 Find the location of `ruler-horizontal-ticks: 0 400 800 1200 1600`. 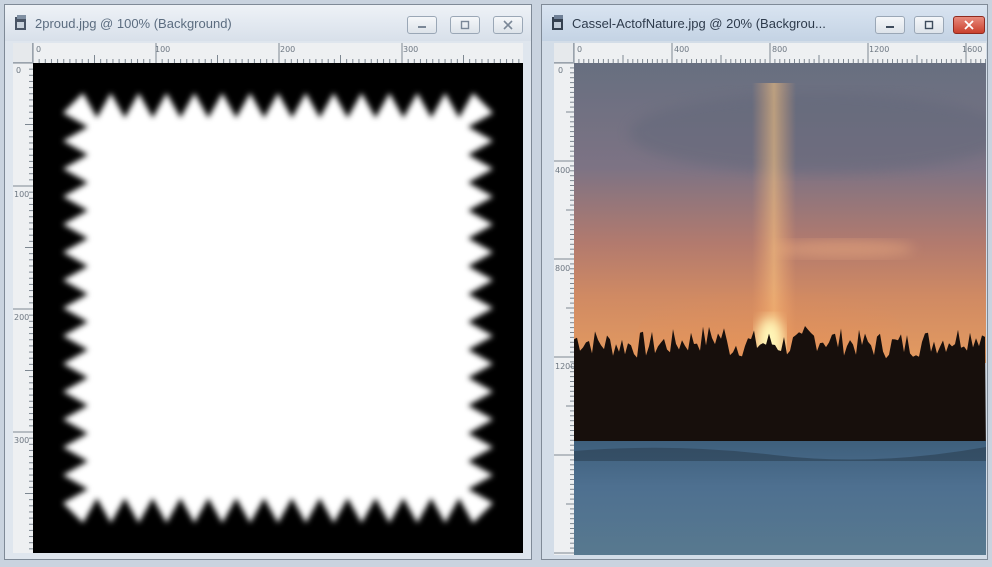

ruler-horizontal-ticks: 0 400 800 1200 1600 is located at coordinates (780, 53).